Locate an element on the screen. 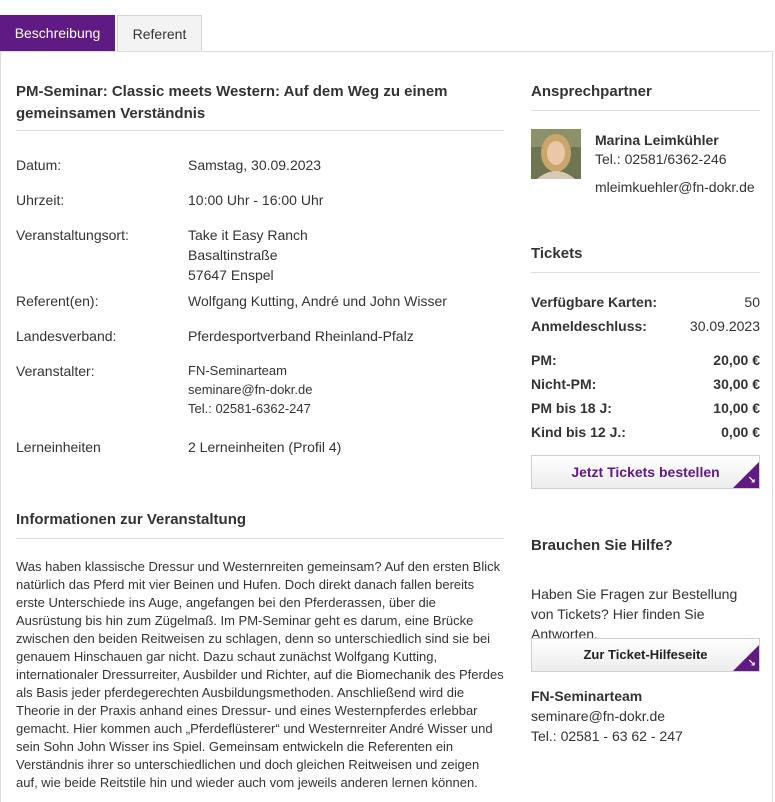 This screenshot has height=802, width=775. row-label: Landesverband: is located at coordinates (66, 336).